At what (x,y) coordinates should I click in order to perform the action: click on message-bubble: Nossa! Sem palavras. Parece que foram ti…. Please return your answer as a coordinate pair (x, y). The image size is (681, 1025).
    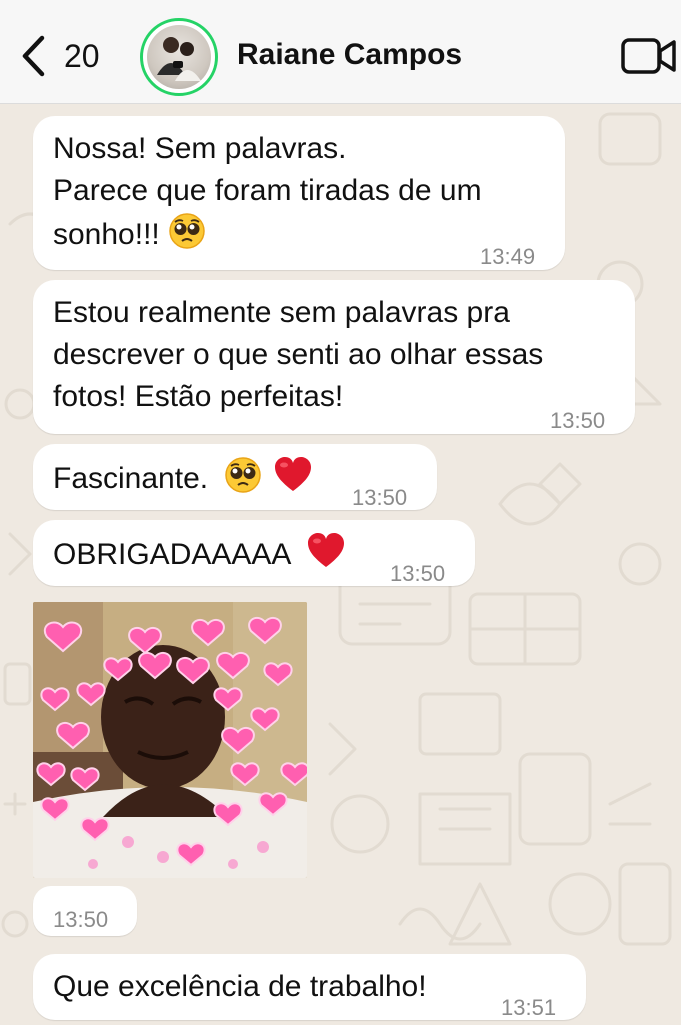
    Looking at the image, I should click on (299, 193).